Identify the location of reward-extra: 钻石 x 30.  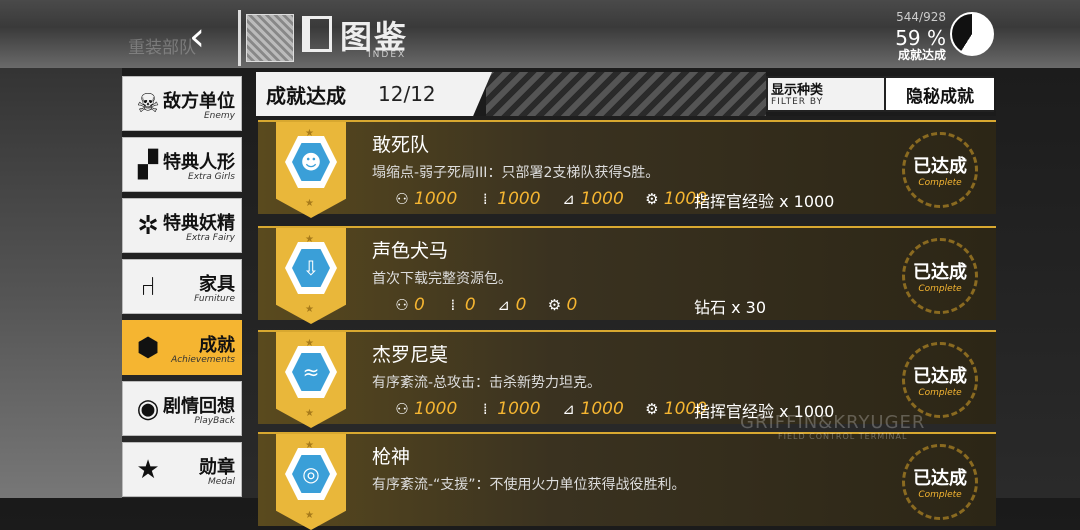
(730, 307).